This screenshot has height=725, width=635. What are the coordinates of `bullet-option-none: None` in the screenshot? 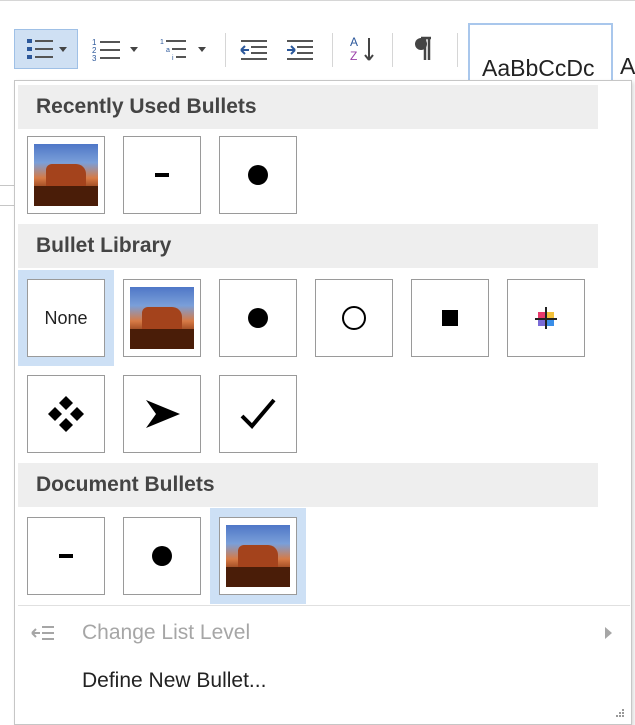 It's located at (66, 318).